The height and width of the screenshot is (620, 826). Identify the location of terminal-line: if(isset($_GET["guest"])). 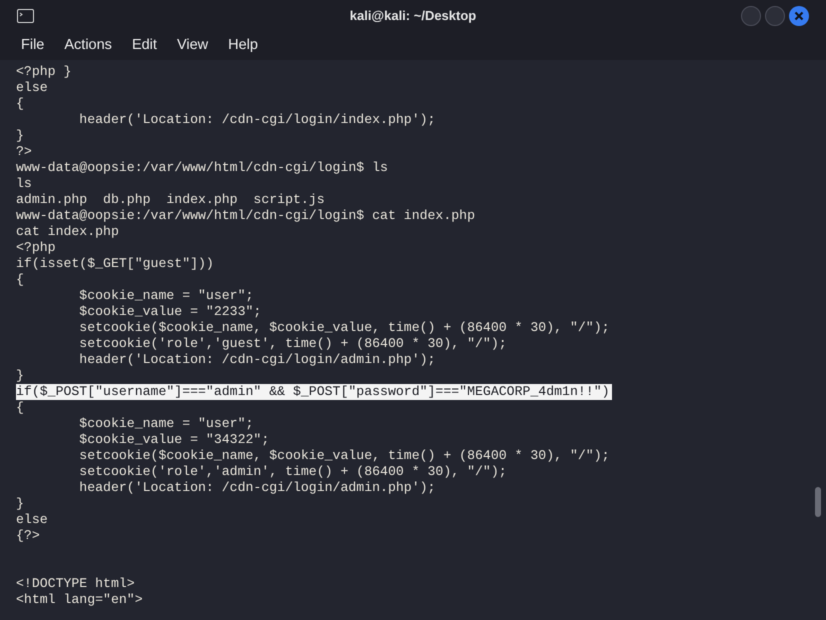
(115, 264).